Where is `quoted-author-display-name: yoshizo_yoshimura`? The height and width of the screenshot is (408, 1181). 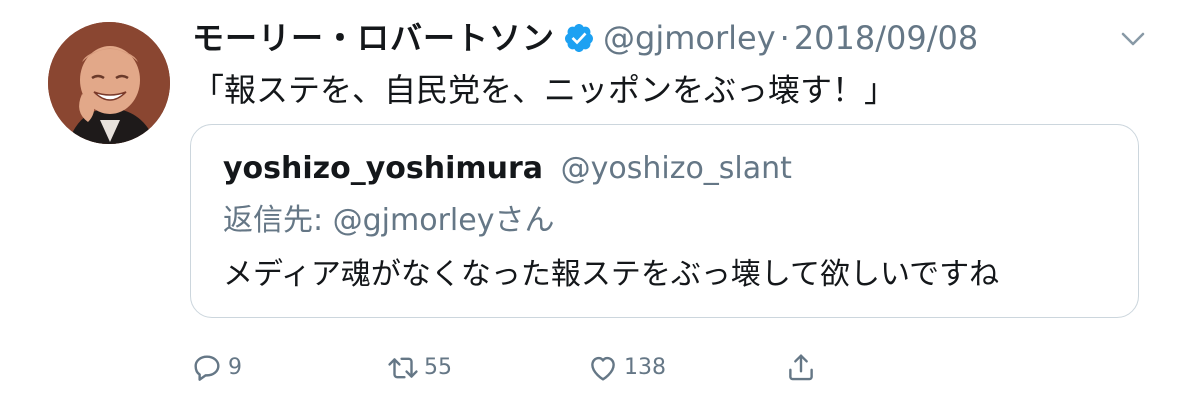 quoted-author-display-name: yoshizo_yoshimura is located at coordinates (383, 168).